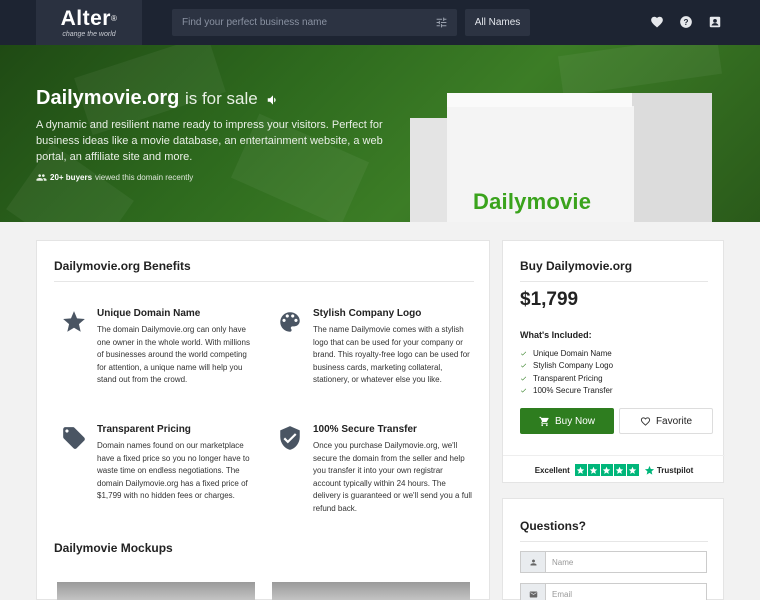 This screenshot has width=760, height=600. Describe the element at coordinates (290, 322) in the screenshot. I see `palette-icon` at that location.